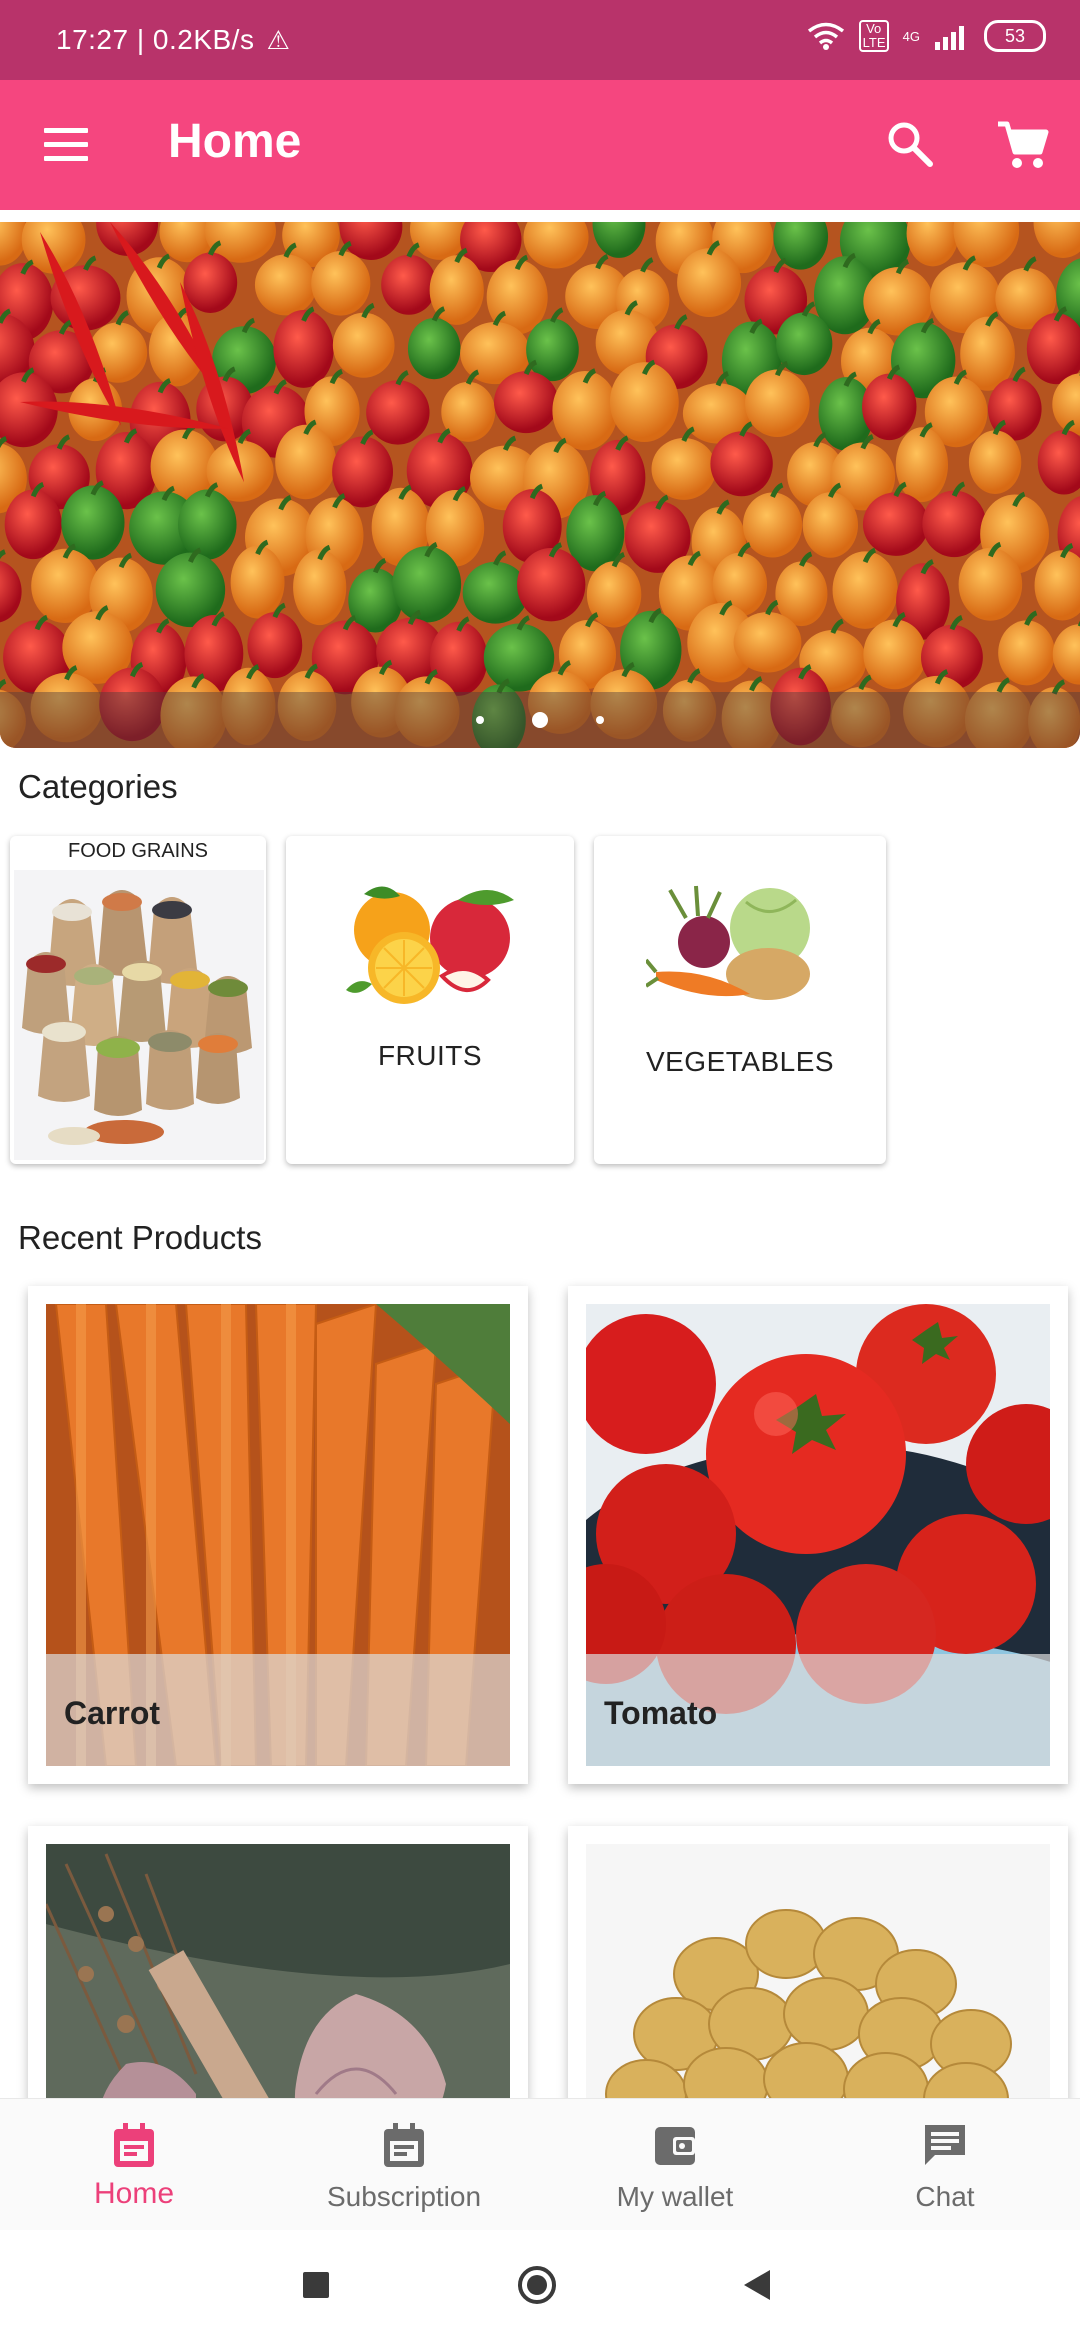  What do you see at coordinates (945, 2145) in the screenshot?
I see `chat-icon` at bounding box center [945, 2145].